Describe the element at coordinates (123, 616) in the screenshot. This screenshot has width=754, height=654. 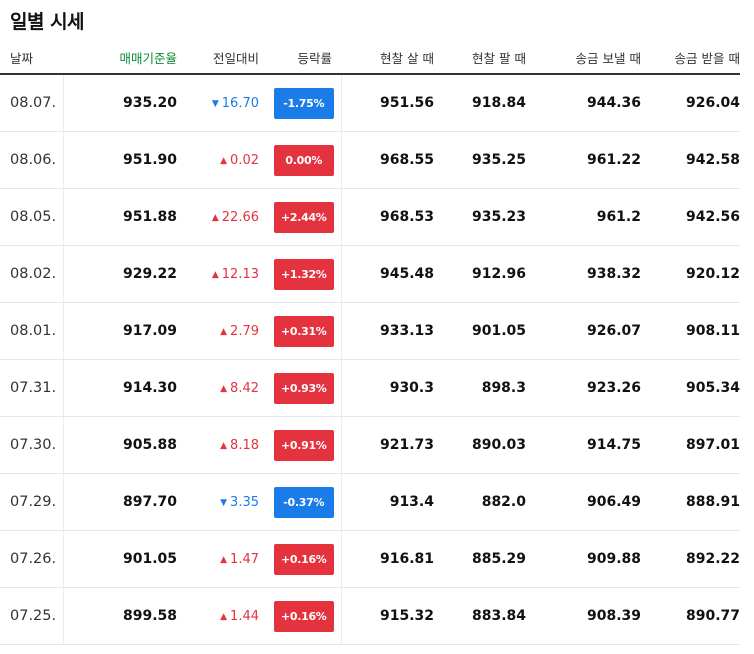
I see `base-rate-cell: 899.58` at that location.